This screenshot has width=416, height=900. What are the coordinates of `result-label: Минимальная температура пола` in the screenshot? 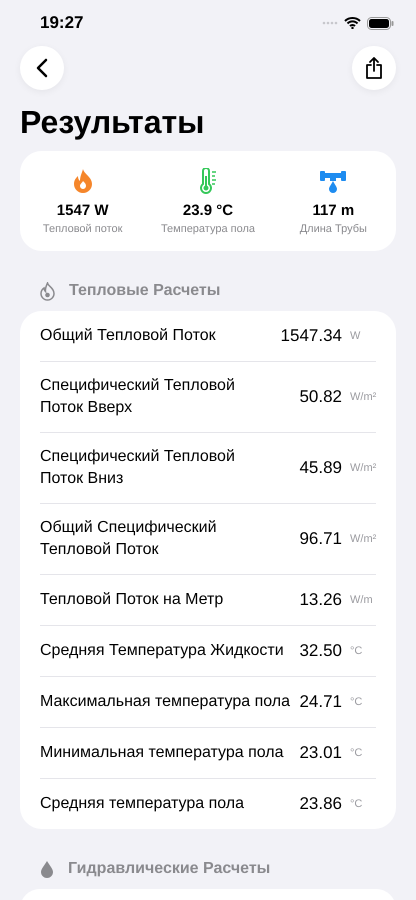 It's located at (162, 753).